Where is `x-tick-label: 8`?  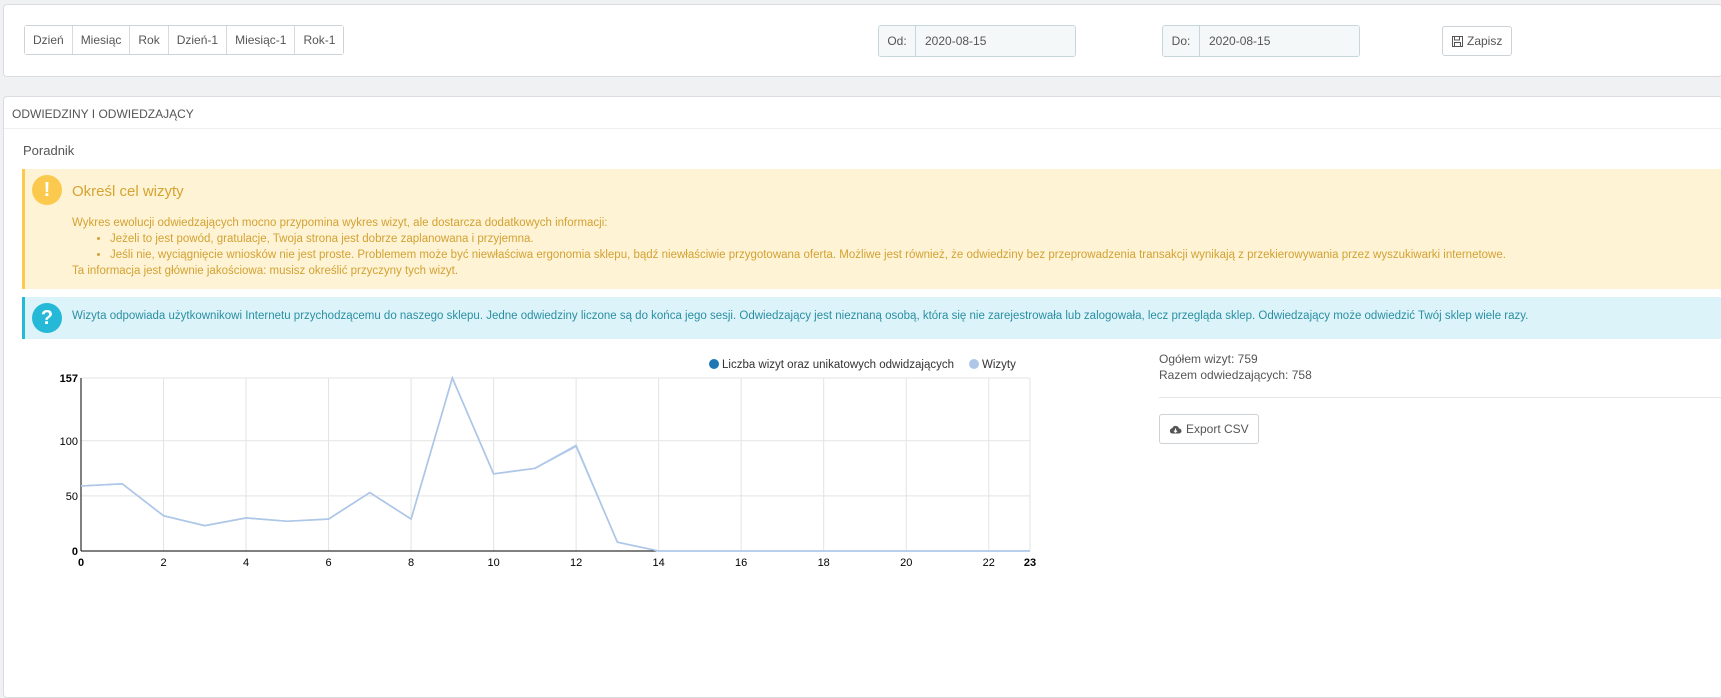 x-tick-label: 8 is located at coordinates (411, 563).